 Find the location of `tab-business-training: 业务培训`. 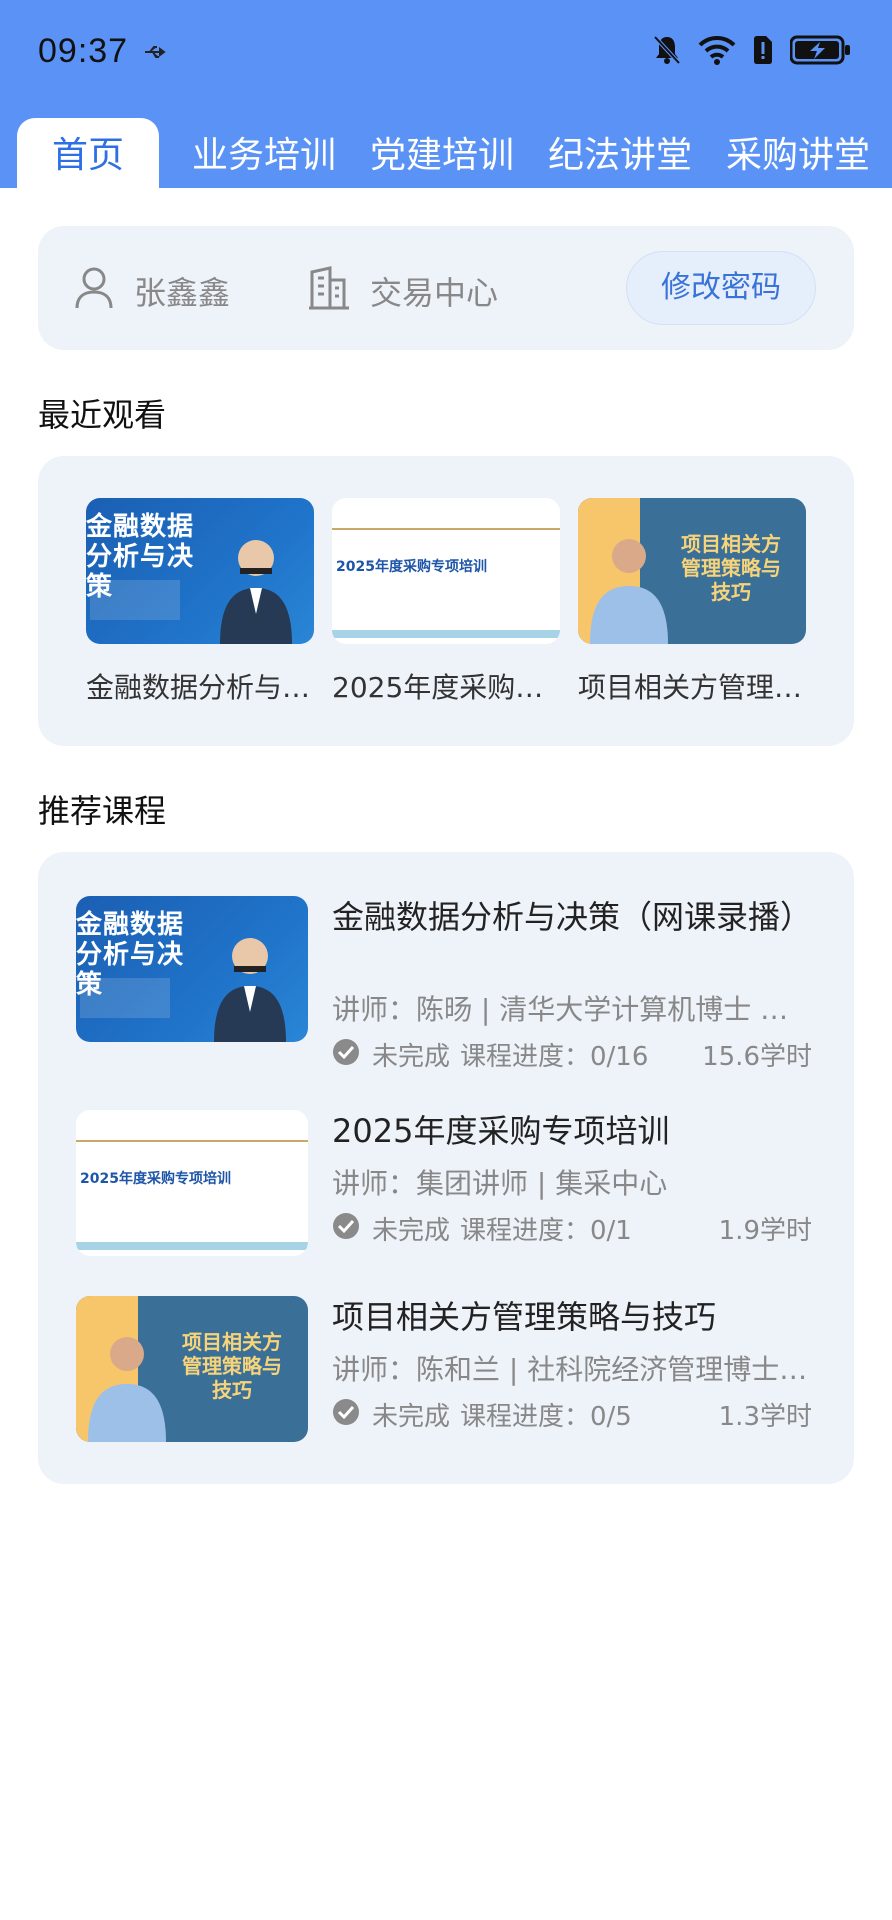

tab-business-training: 业务培训 is located at coordinates (264, 153).